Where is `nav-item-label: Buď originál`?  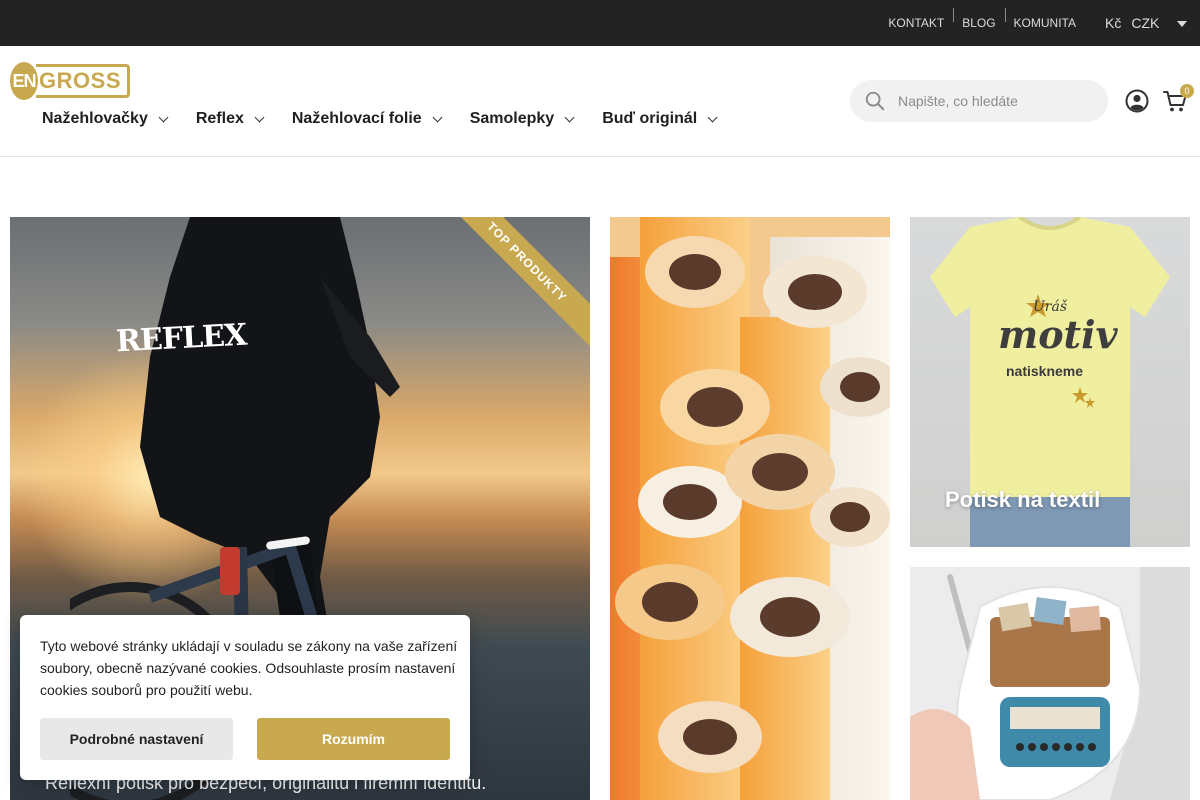
nav-item-label: Buď originál is located at coordinates (650, 118).